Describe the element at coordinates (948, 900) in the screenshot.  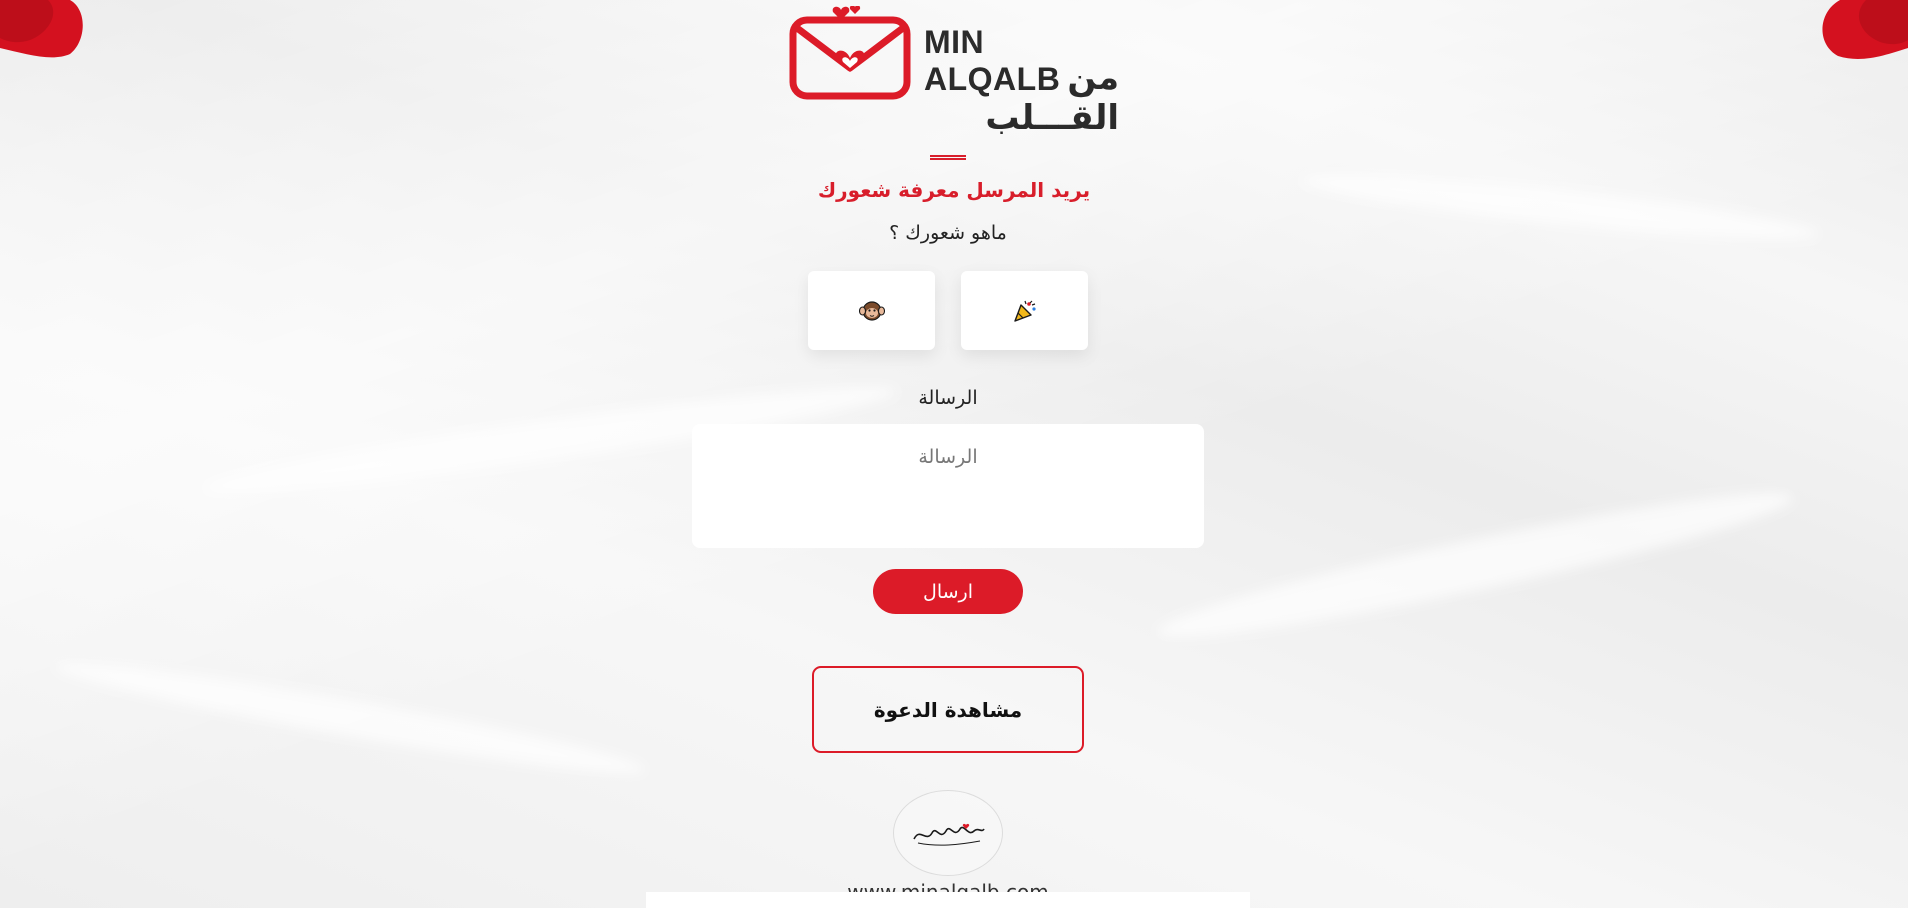
I see `footer-bar` at that location.